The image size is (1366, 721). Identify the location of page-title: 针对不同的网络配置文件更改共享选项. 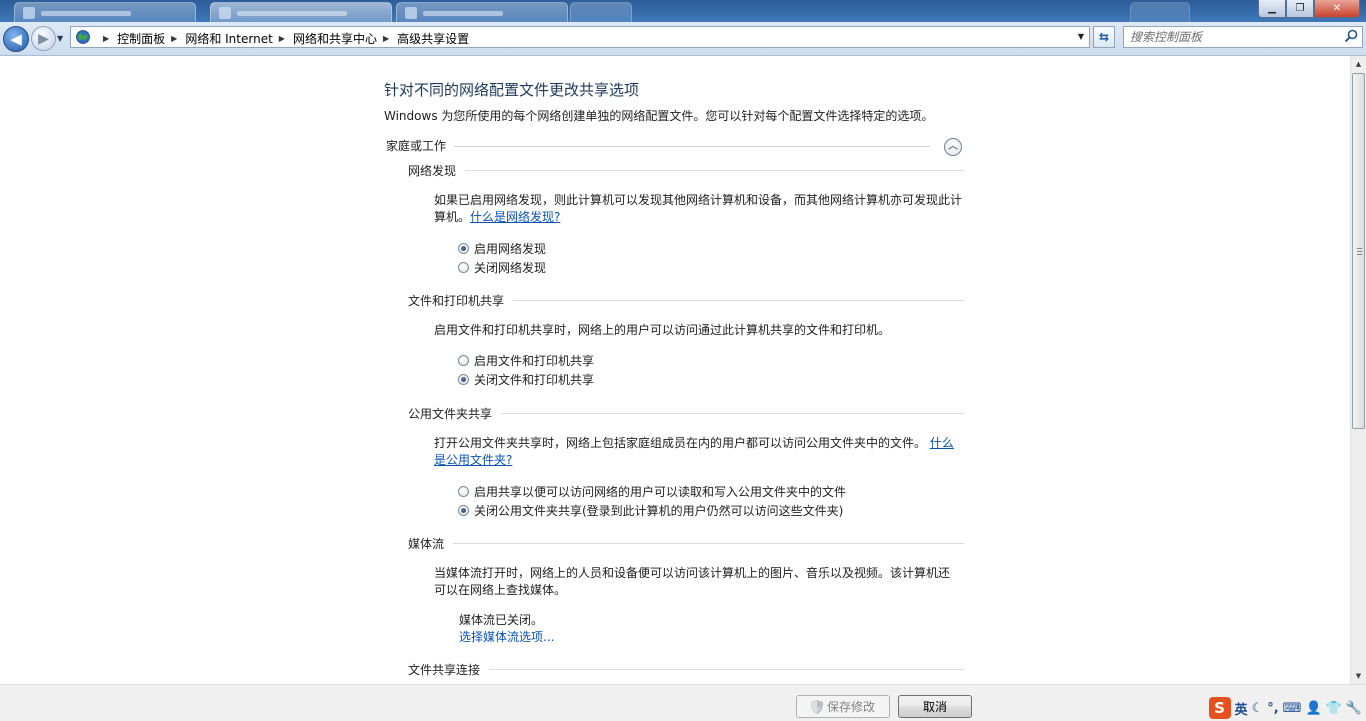
(512, 90).